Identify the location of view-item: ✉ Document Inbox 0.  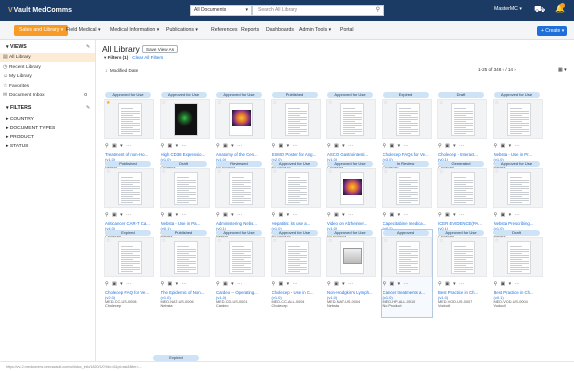
(47, 95).